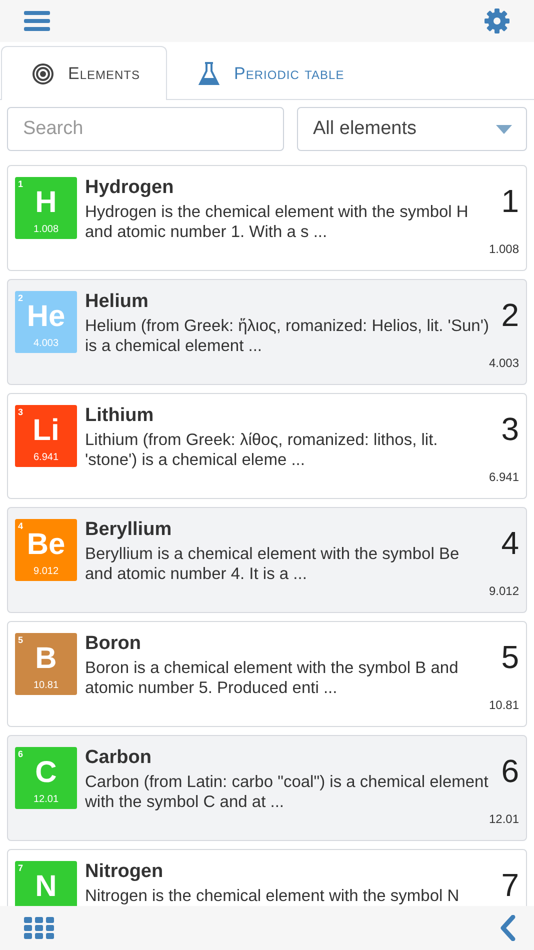  Describe the element at coordinates (267, 877) in the screenshot. I see `element-card: 7 N Nitrogen Nitrogen is the chemical element with the symbol N 7` at that location.